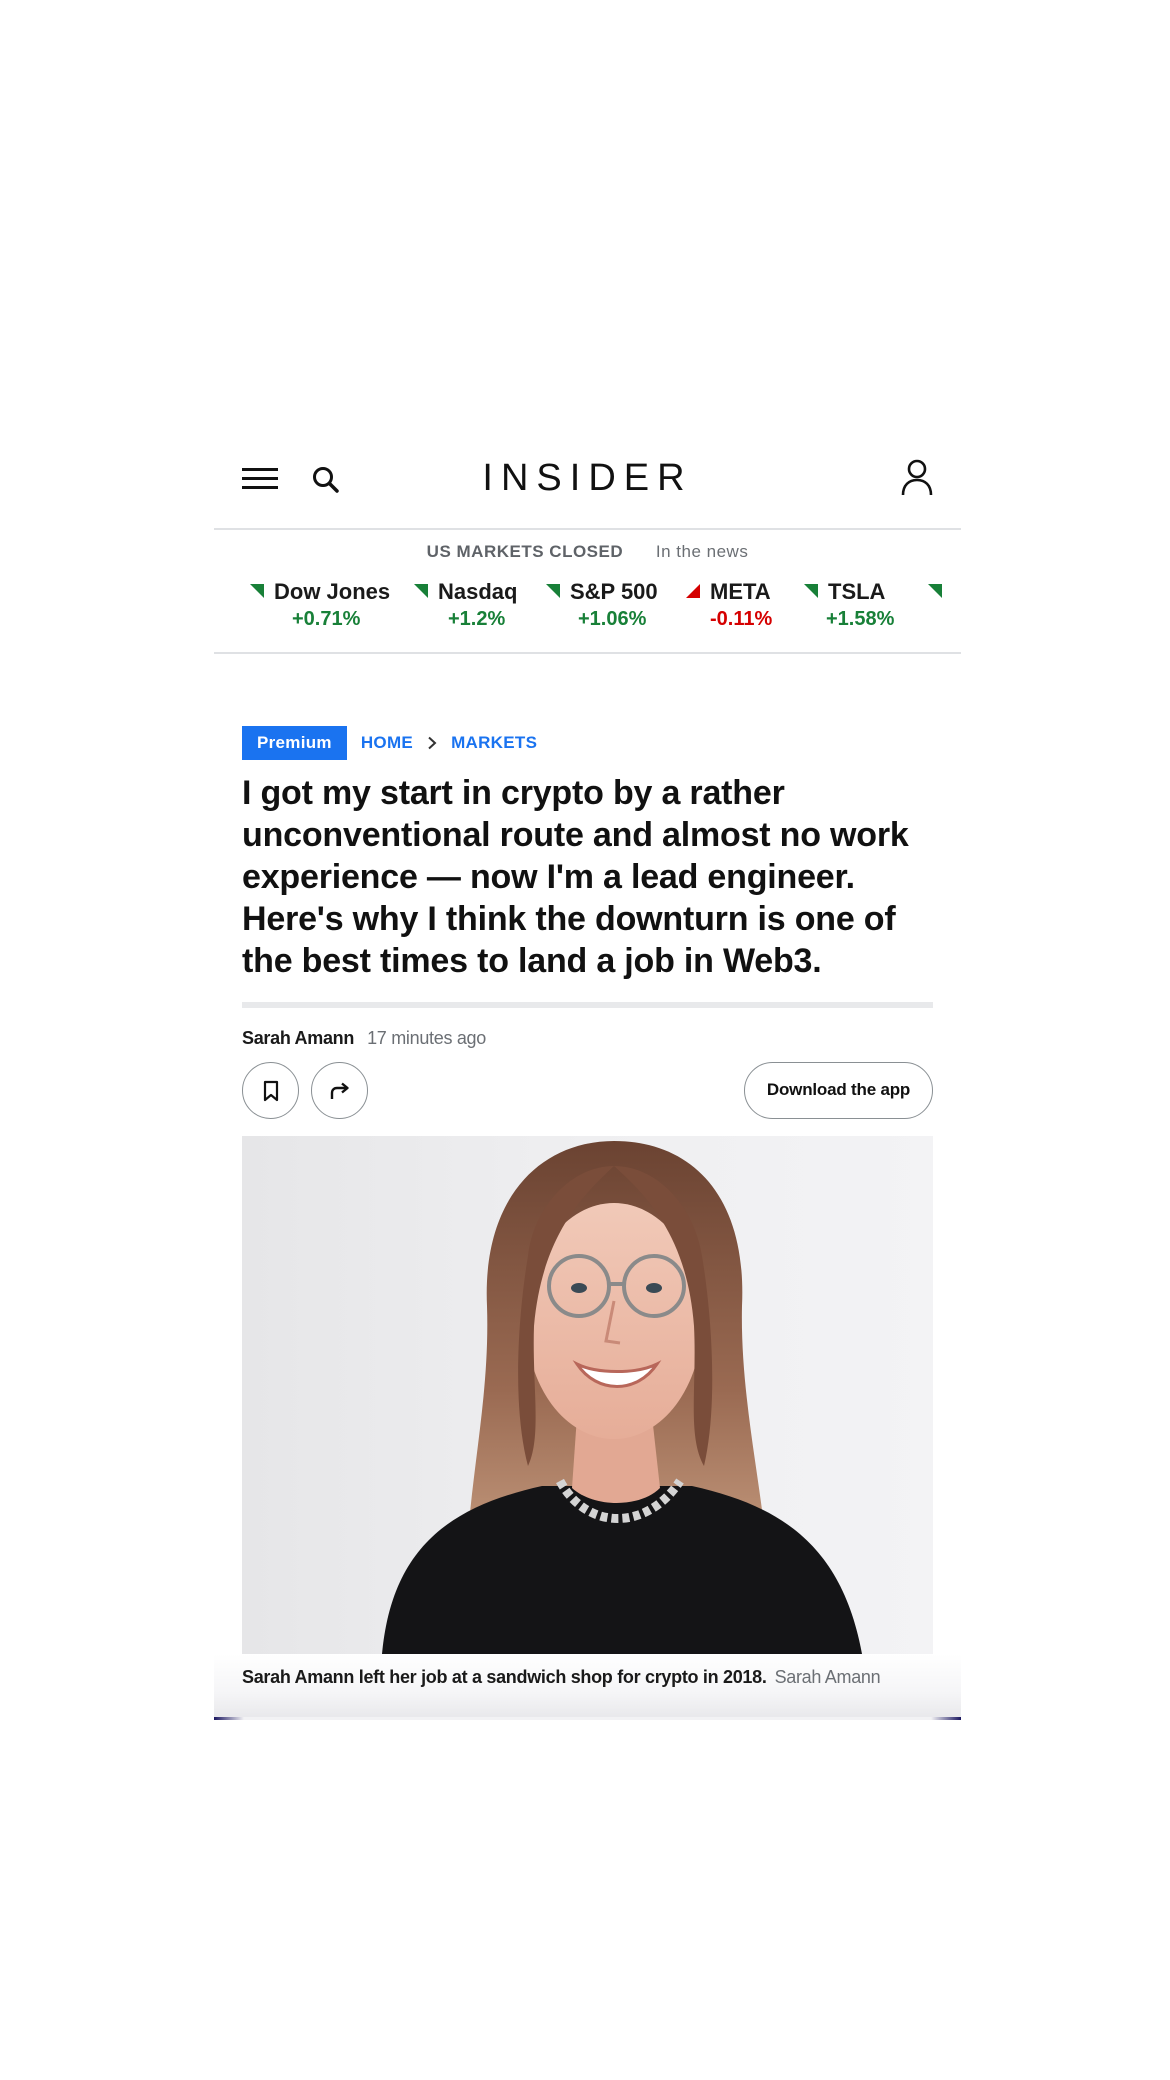 This screenshot has width=1170, height=2080. Describe the element at coordinates (494, 743) in the screenshot. I see `breadcrumb-markets-link: MARKETS` at that location.